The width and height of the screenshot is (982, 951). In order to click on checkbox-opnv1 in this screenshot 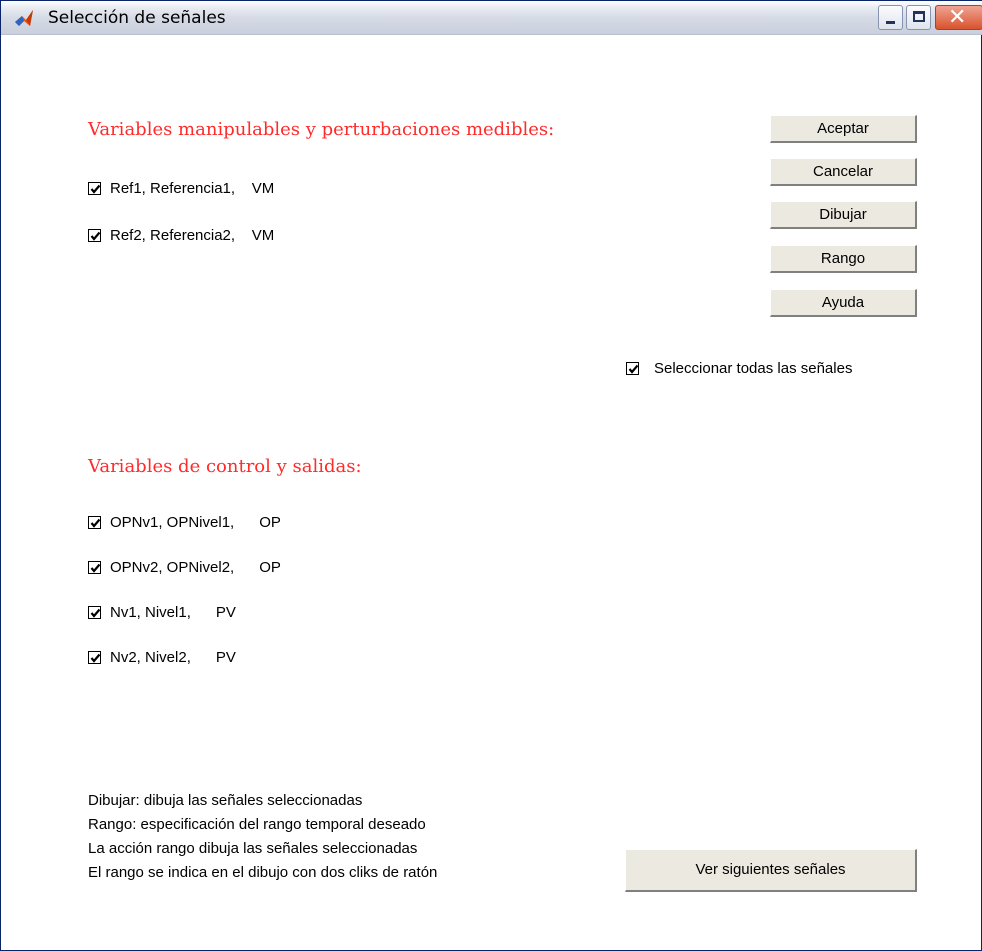, I will do `click(94, 522)`.